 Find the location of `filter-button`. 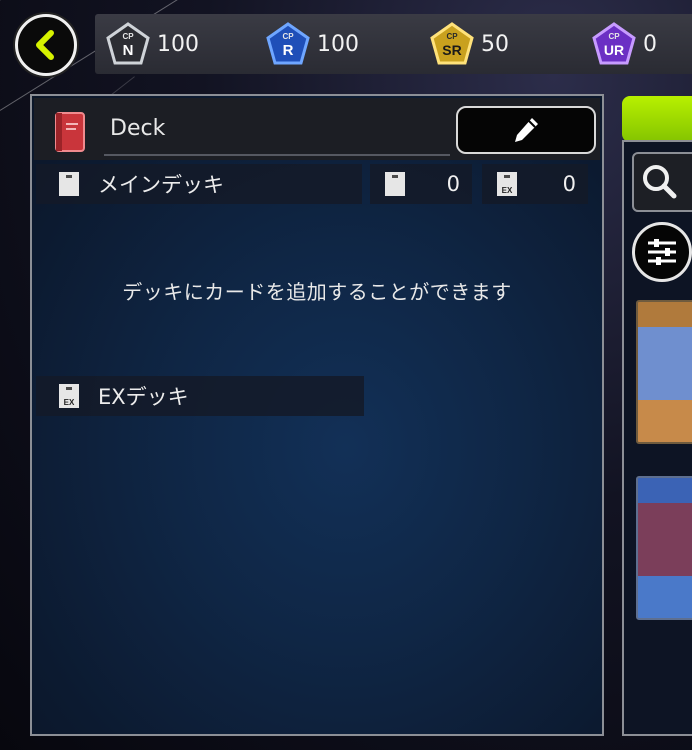

filter-button is located at coordinates (662, 252).